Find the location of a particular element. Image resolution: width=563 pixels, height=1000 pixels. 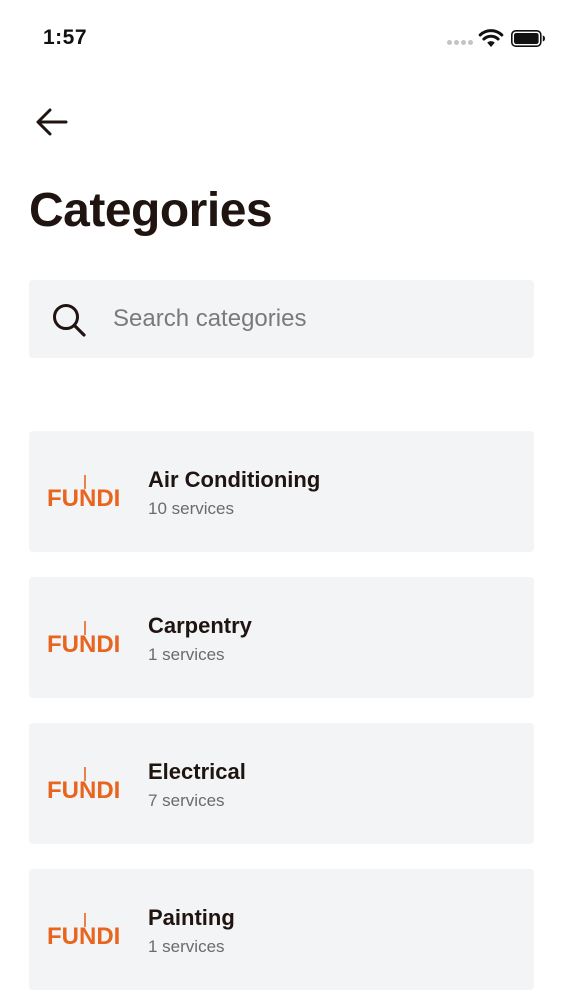

wifi-icon is located at coordinates (491, 38).